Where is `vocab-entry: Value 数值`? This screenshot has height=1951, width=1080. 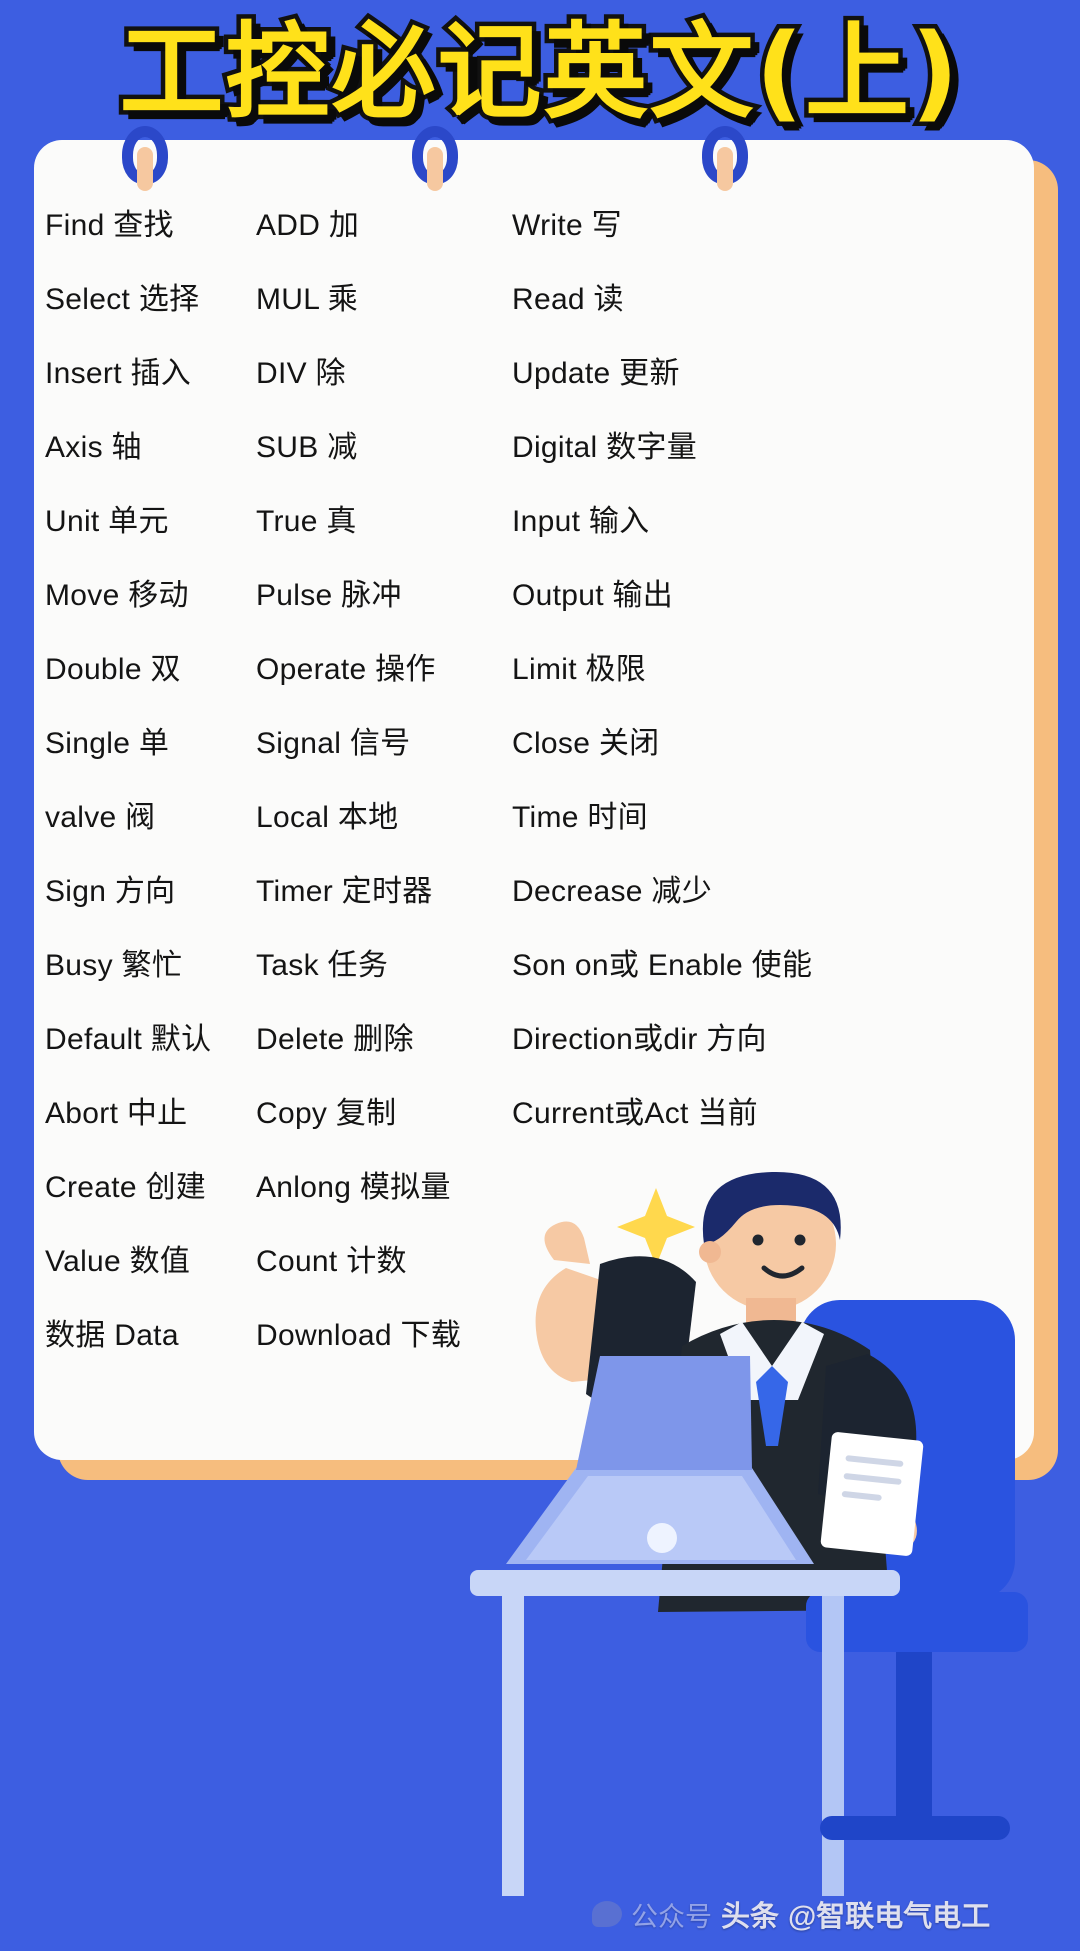
vocab-entry: Value 数值 is located at coordinates (118, 1261).